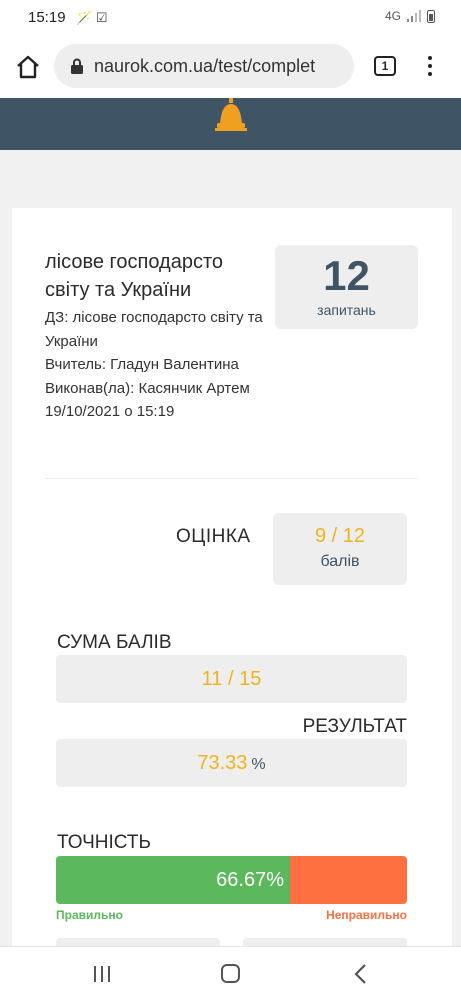 The height and width of the screenshot is (1000, 461). Describe the element at coordinates (231, 478) in the screenshot. I see `divider` at that location.